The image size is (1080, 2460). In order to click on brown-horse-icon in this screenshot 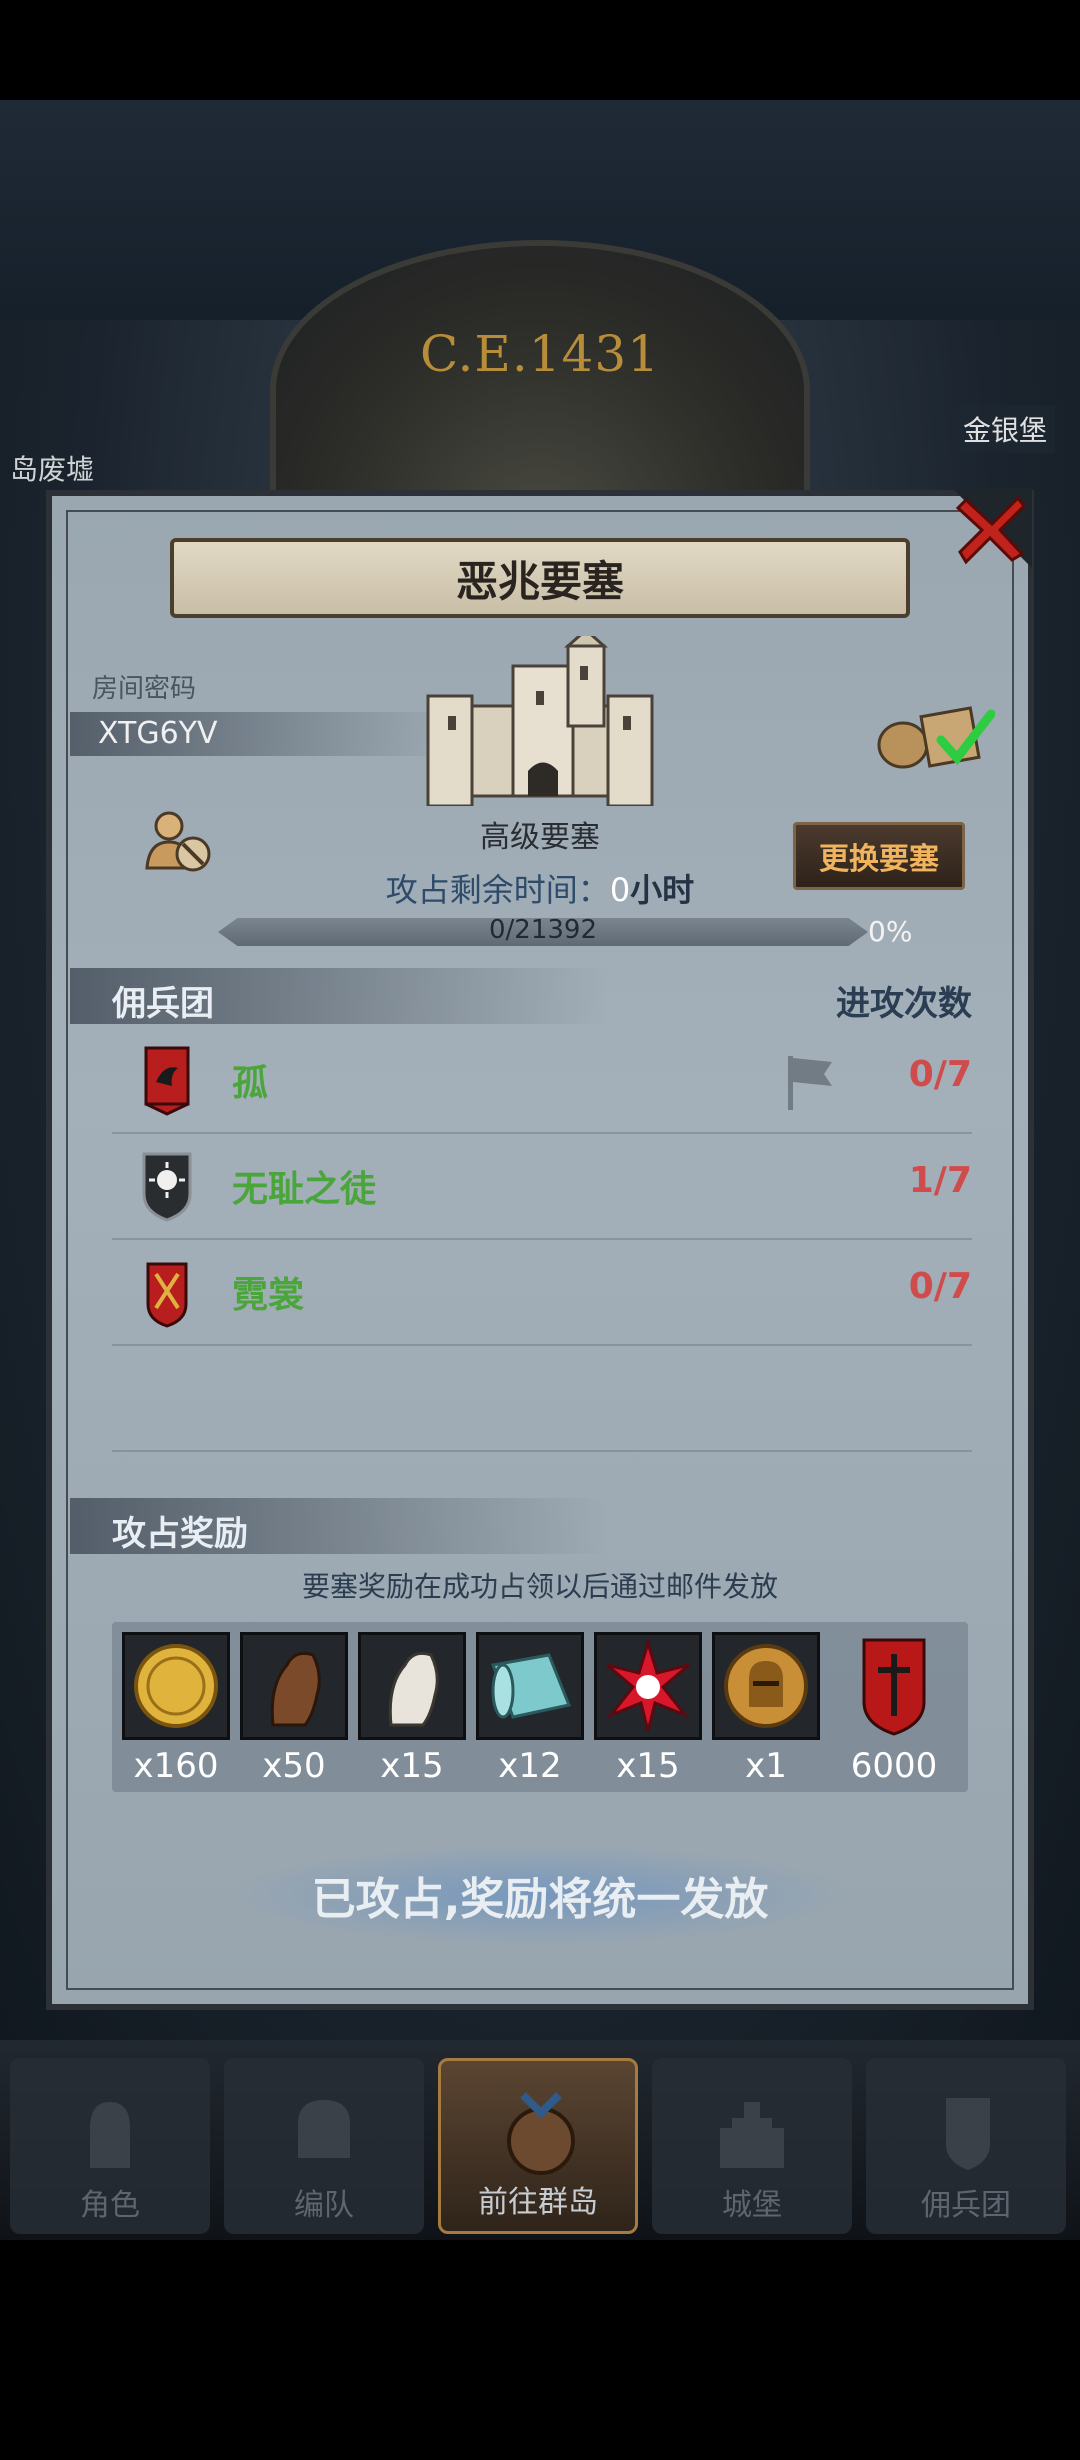, I will do `click(295, 1689)`.